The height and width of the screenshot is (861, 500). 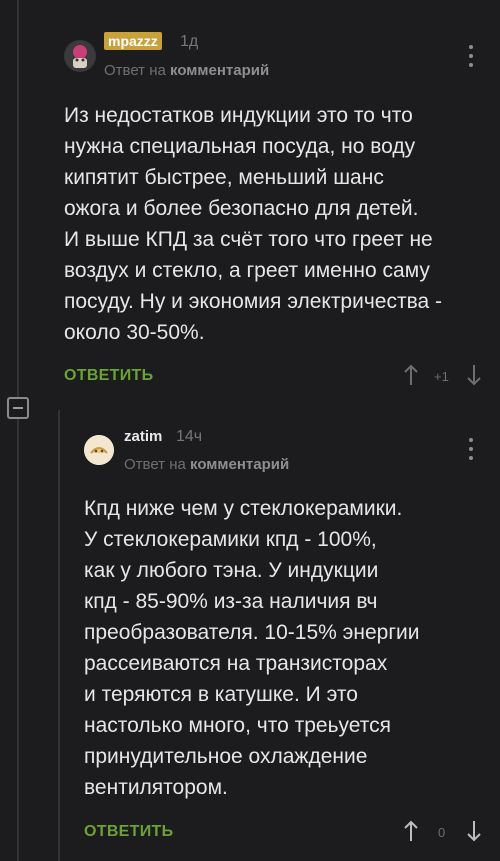 What do you see at coordinates (240, 146) in the screenshot?
I see `comment-line: нужна специальная посуда, но воду` at bounding box center [240, 146].